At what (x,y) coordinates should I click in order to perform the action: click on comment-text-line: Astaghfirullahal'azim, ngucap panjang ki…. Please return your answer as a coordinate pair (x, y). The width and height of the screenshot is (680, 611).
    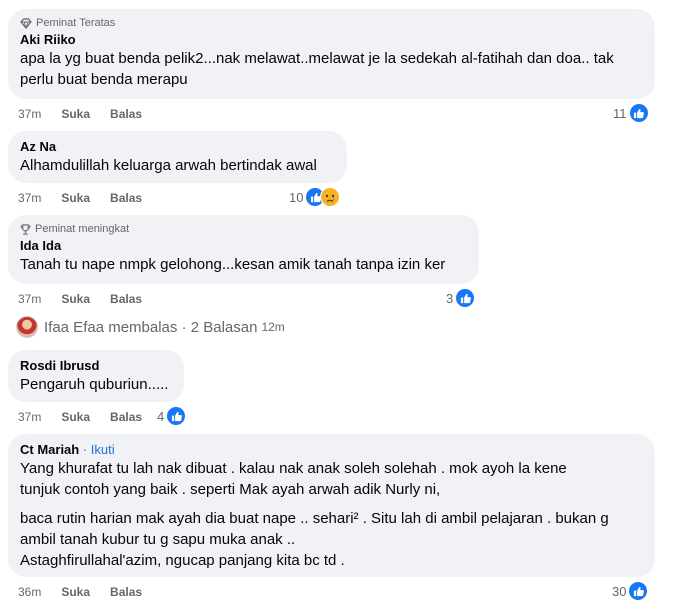
    Looking at the image, I should click on (182, 560).